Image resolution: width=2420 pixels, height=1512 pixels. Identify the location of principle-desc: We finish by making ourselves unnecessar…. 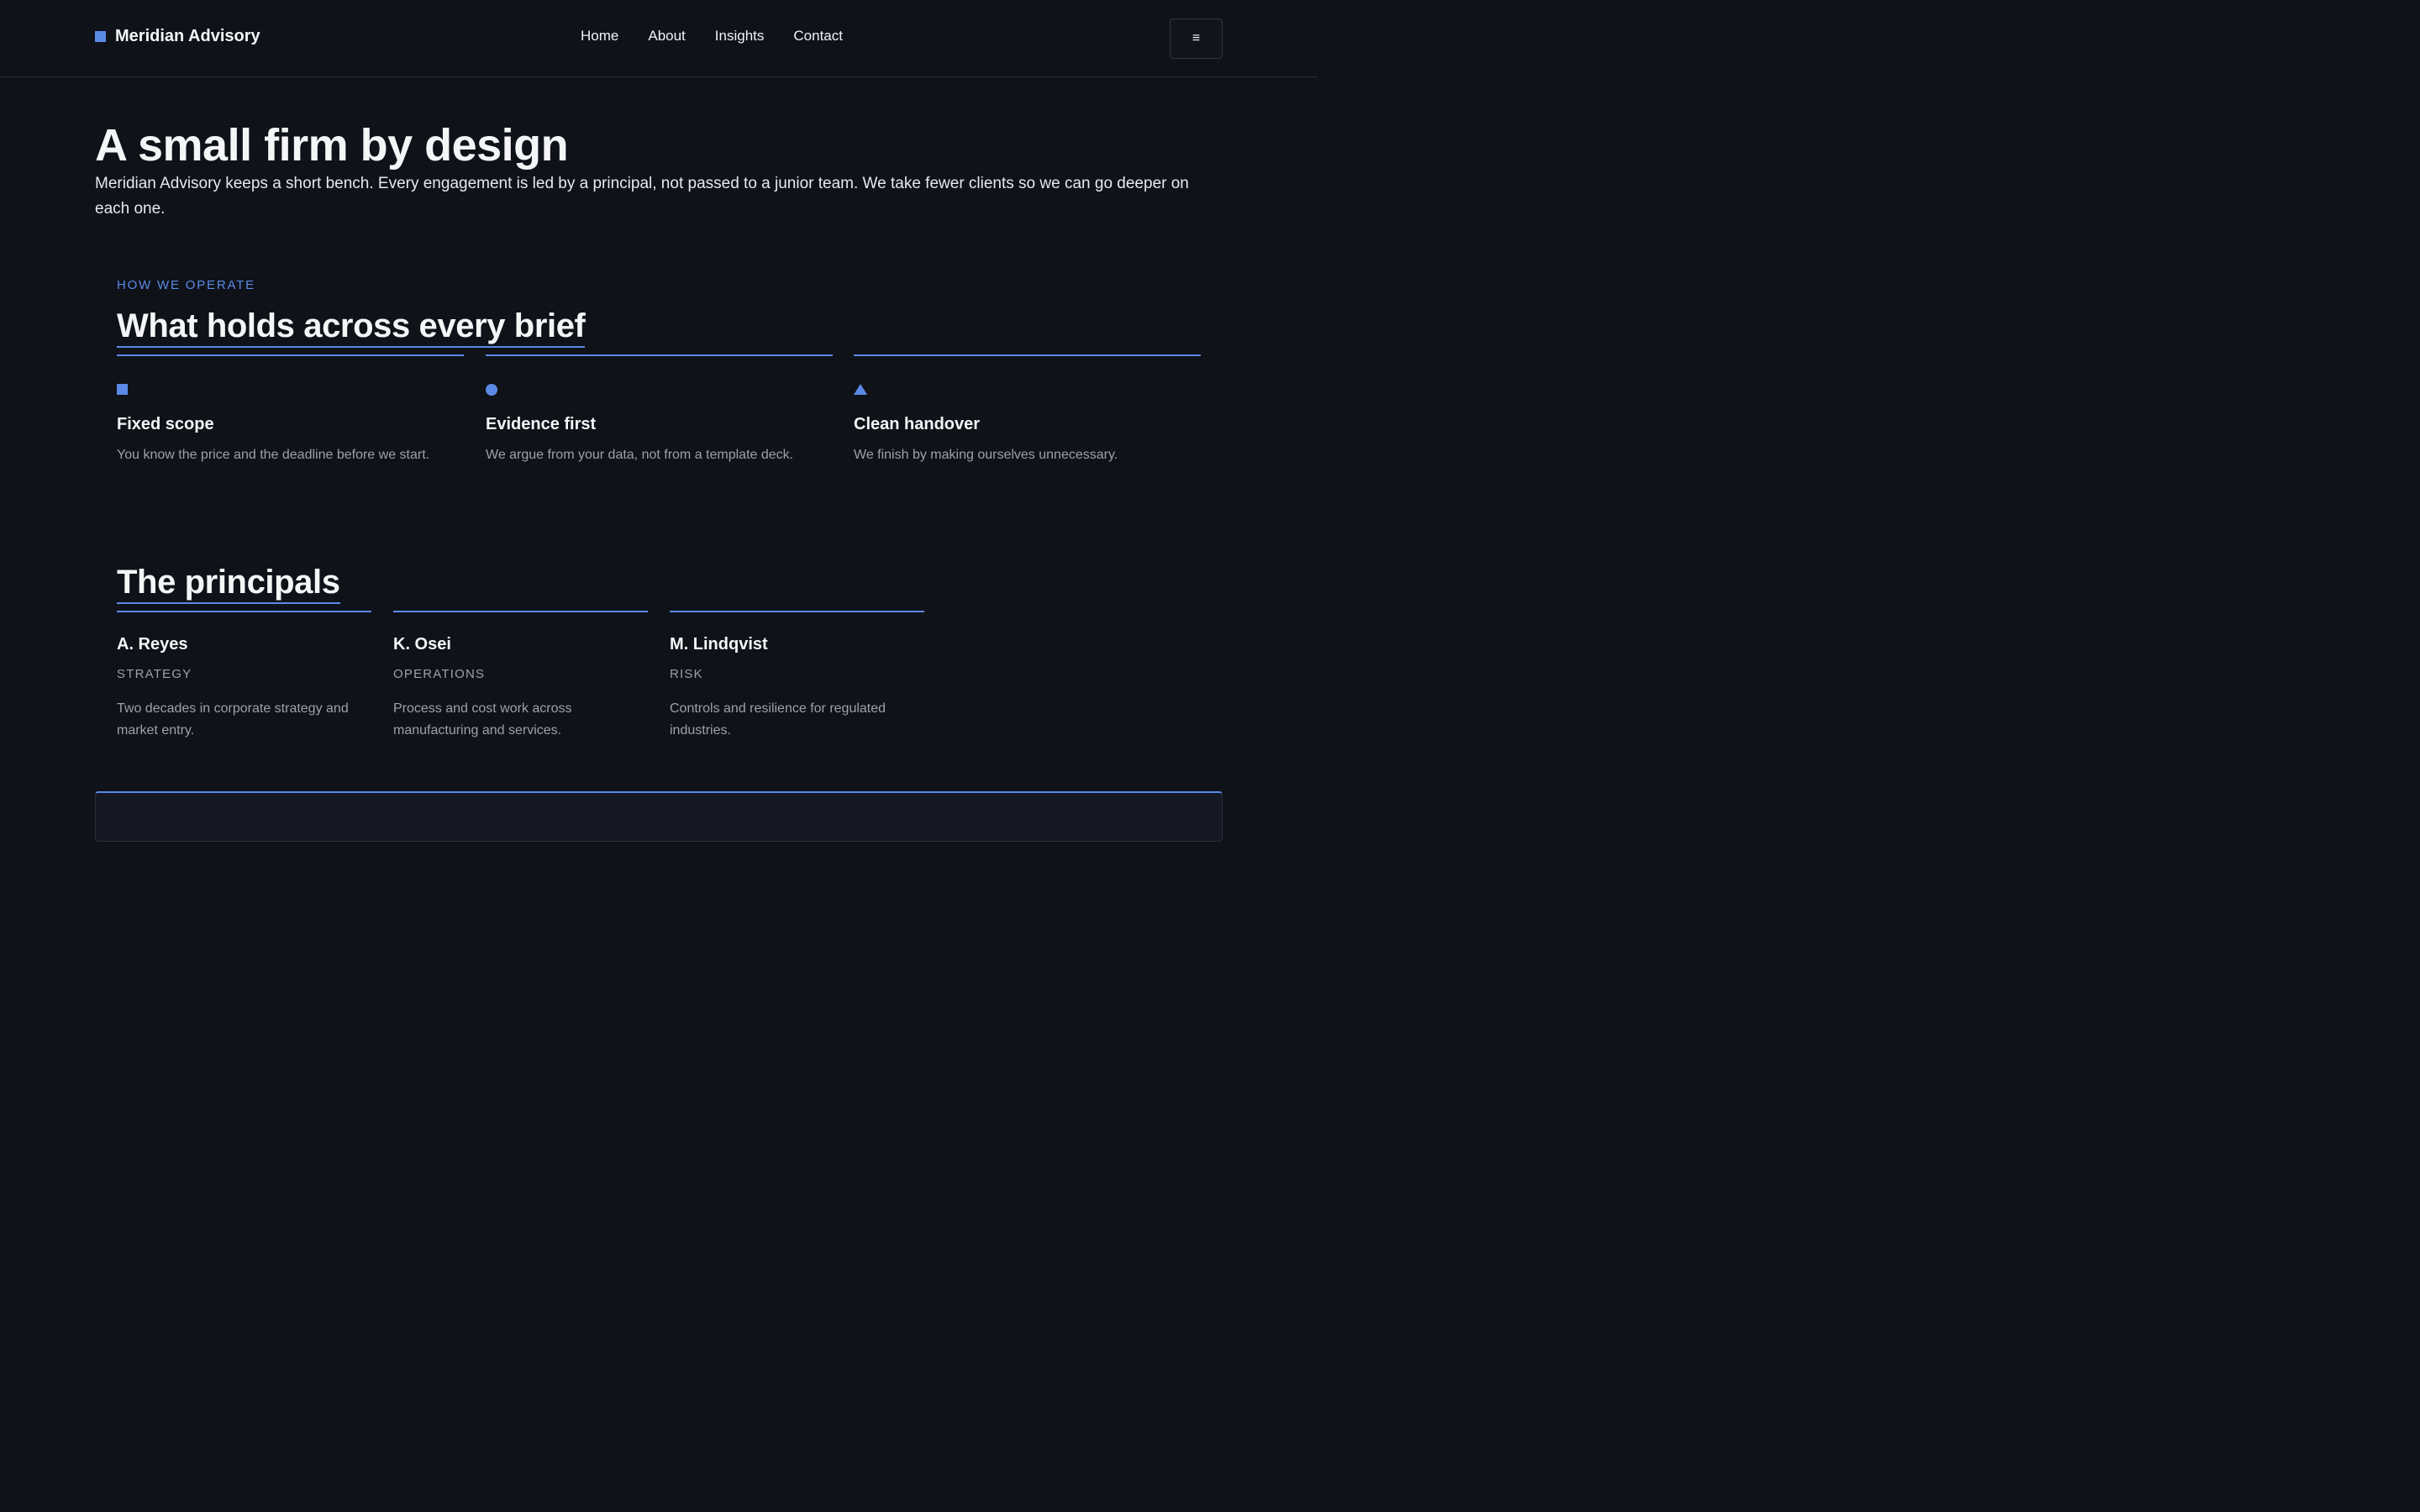
(986, 455).